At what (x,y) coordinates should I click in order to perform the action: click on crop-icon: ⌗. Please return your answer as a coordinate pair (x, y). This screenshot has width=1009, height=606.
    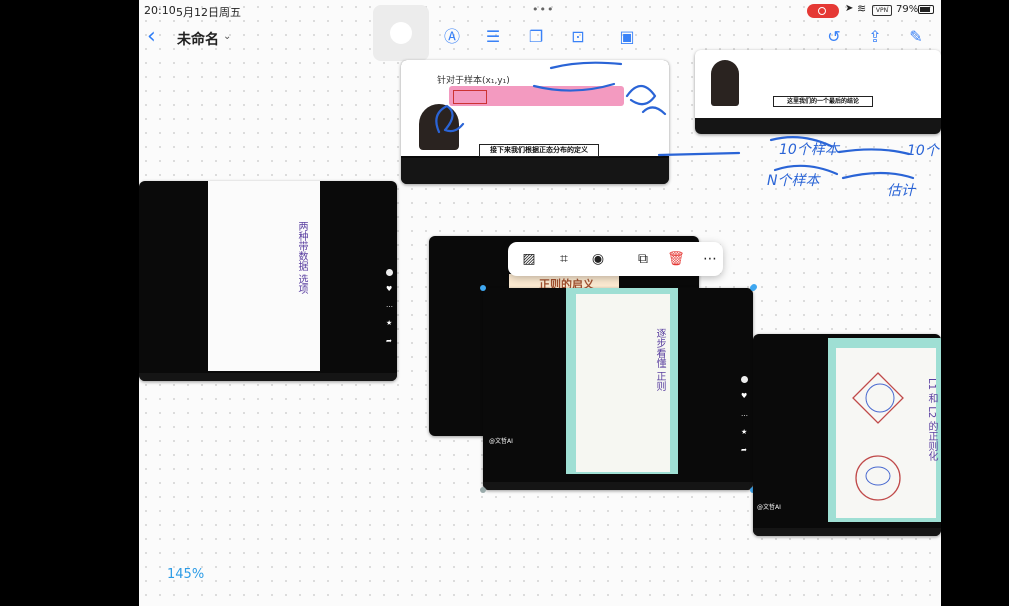
    Looking at the image, I should click on (564, 259).